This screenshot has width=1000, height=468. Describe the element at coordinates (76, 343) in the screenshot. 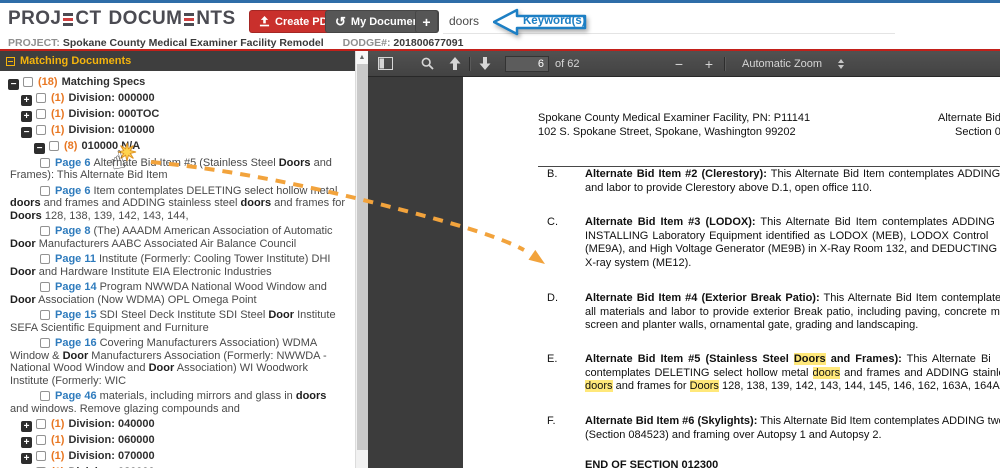

I see `page-link: Page 16` at that location.